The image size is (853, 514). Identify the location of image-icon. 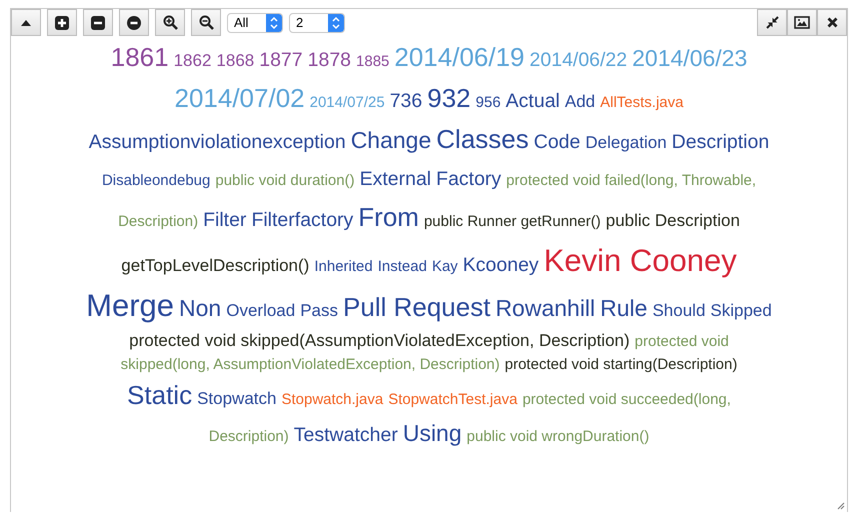
(802, 22).